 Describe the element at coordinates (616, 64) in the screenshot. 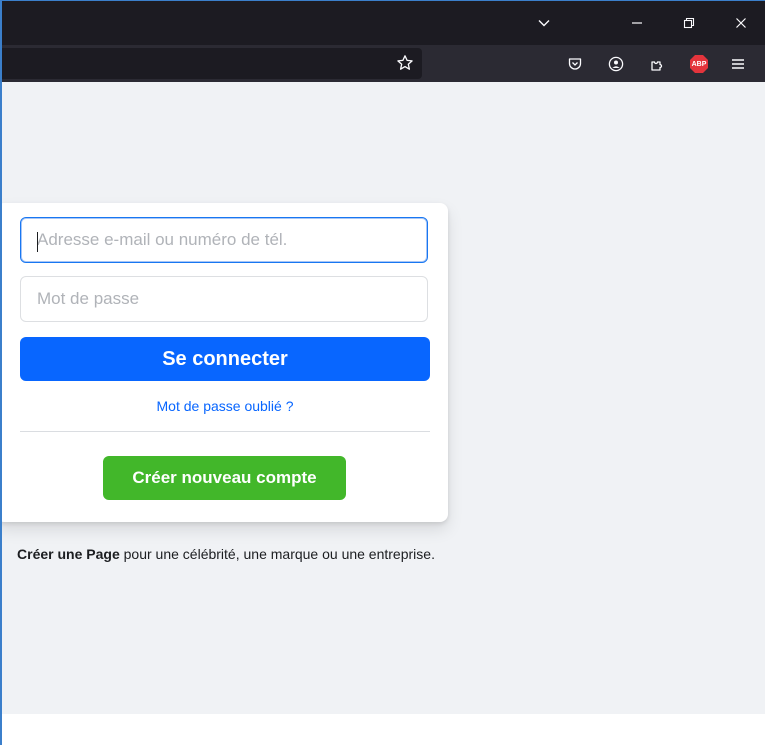

I see `account-icon` at that location.